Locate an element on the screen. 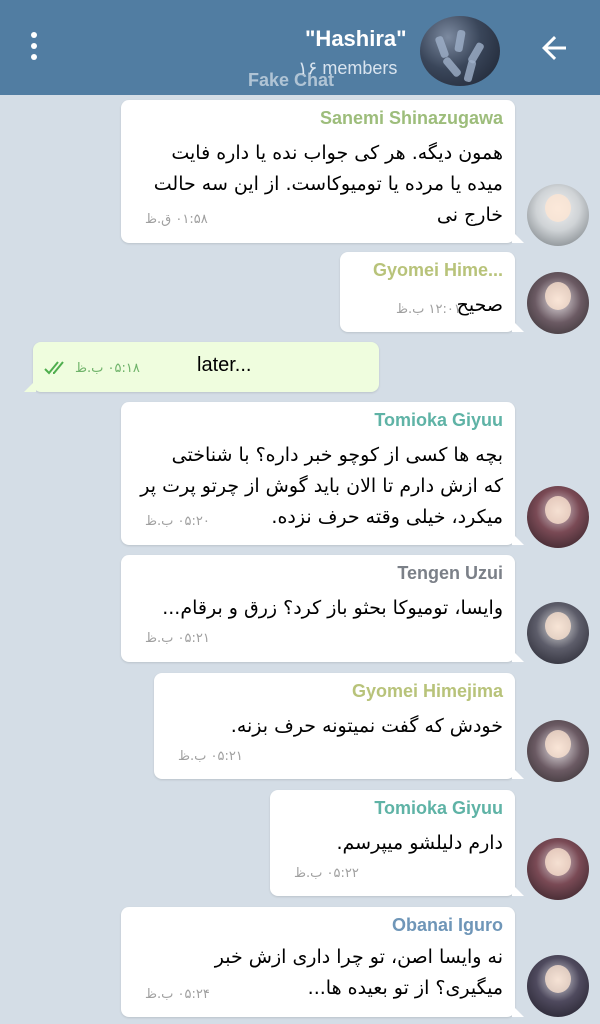  avatar-tengen is located at coordinates (558, 633).